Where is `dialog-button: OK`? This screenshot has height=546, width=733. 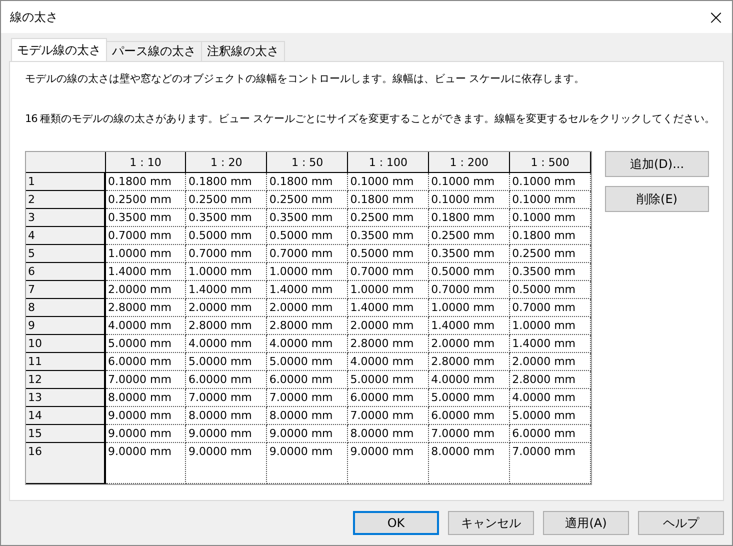
dialog-button: OK is located at coordinates (396, 523).